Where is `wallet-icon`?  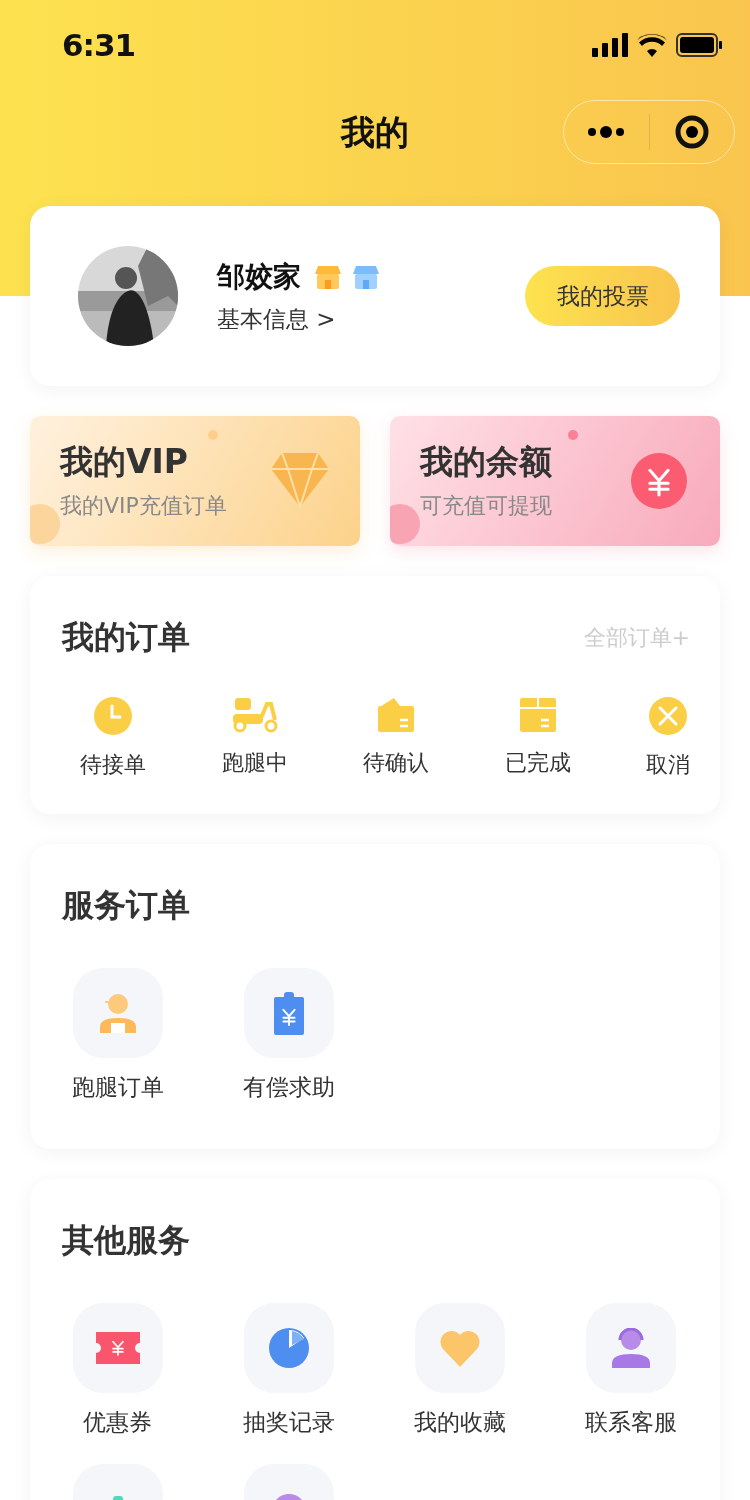
wallet-icon is located at coordinates (396, 715).